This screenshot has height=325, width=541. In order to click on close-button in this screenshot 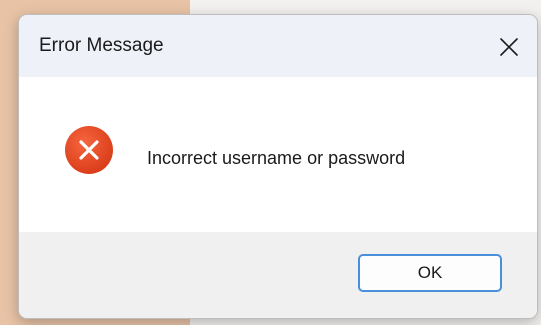, I will do `click(509, 47)`.